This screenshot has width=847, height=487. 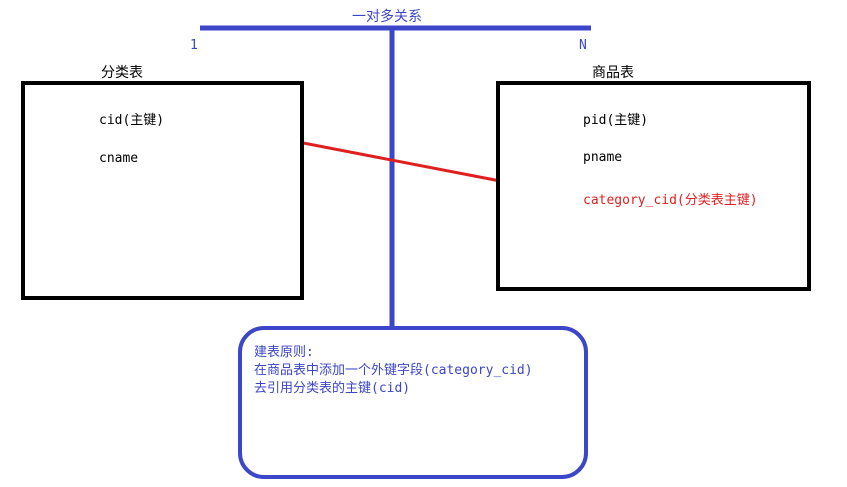 What do you see at coordinates (132, 120) in the screenshot?
I see `category-field-cid: cid(主键)` at bounding box center [132, 120].